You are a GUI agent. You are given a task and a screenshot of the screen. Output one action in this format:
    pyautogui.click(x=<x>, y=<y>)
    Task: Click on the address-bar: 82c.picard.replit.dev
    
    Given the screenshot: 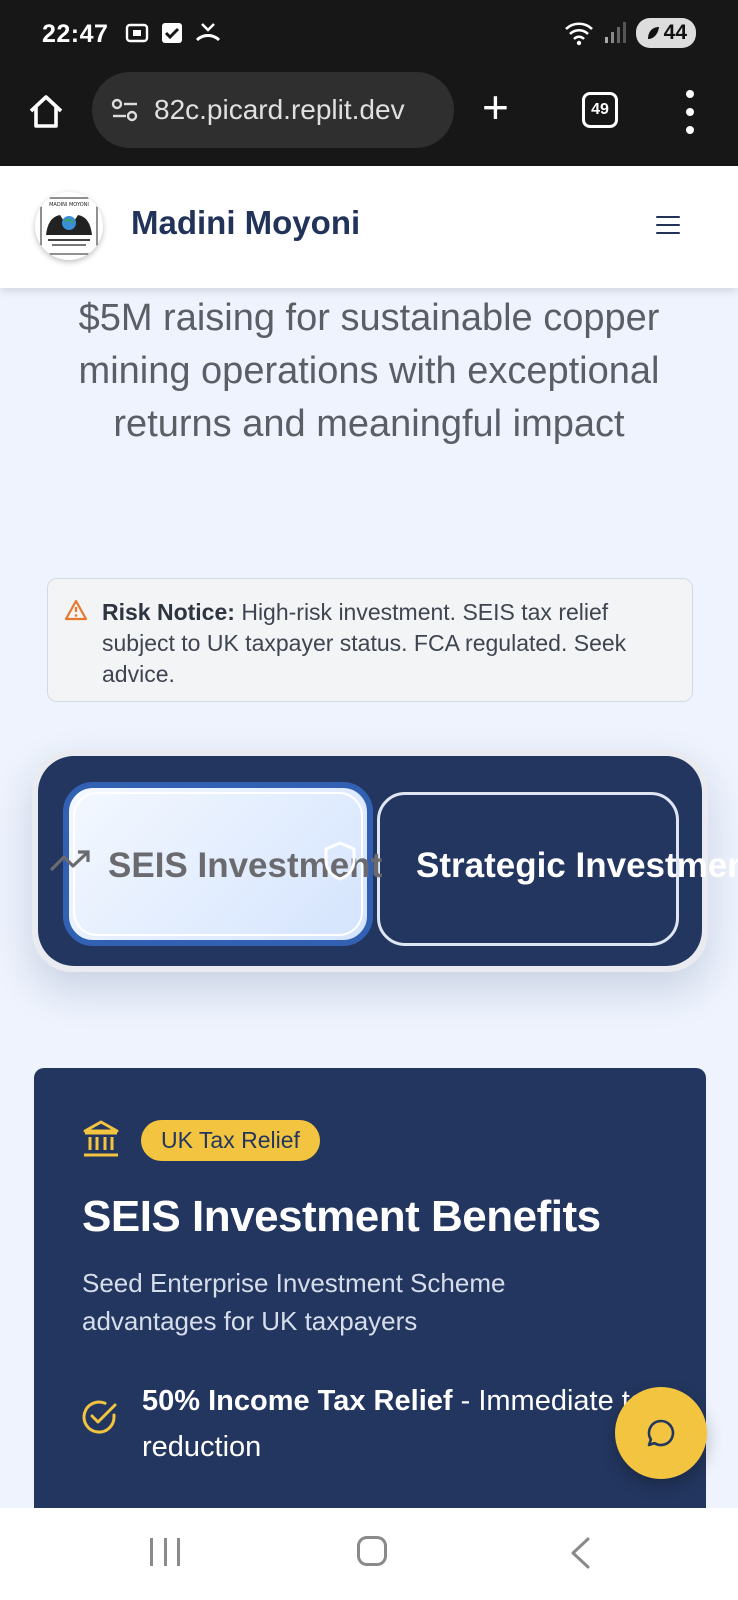 What is the action you would take?
    pyautogui.click(x=273, y=110)
    